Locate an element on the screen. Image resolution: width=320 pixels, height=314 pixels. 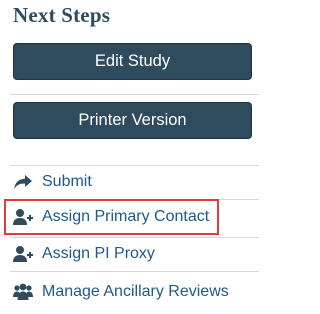
manage-ancillary-reviews-link: Manage Ancillary Reviews is located at coordinates (136, 292).